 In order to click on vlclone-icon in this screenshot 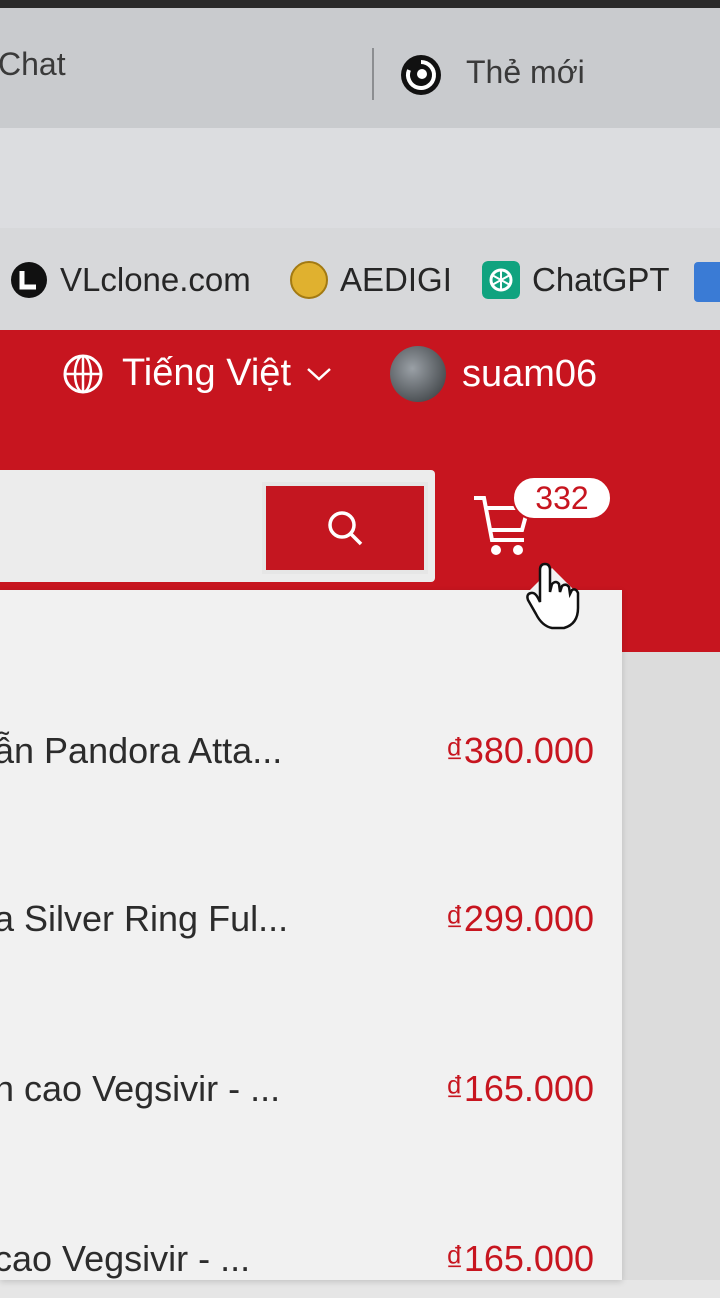, I will do `click(29, 280)`.